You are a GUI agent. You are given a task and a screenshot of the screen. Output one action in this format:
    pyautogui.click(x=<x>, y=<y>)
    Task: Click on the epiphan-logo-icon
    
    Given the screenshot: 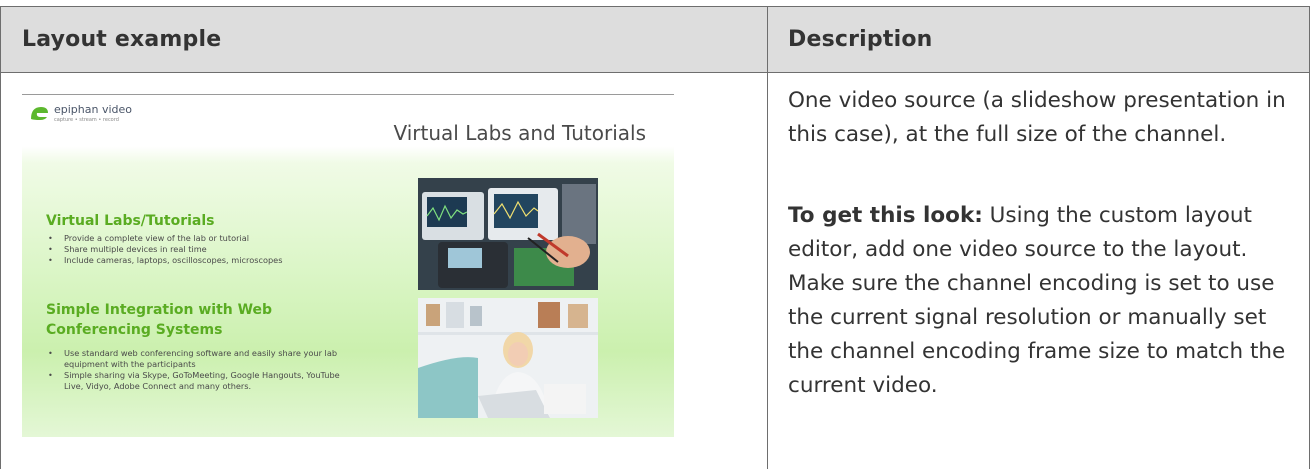 What is the action you would take?
    pyautogui.click(x=39, y=113)
    